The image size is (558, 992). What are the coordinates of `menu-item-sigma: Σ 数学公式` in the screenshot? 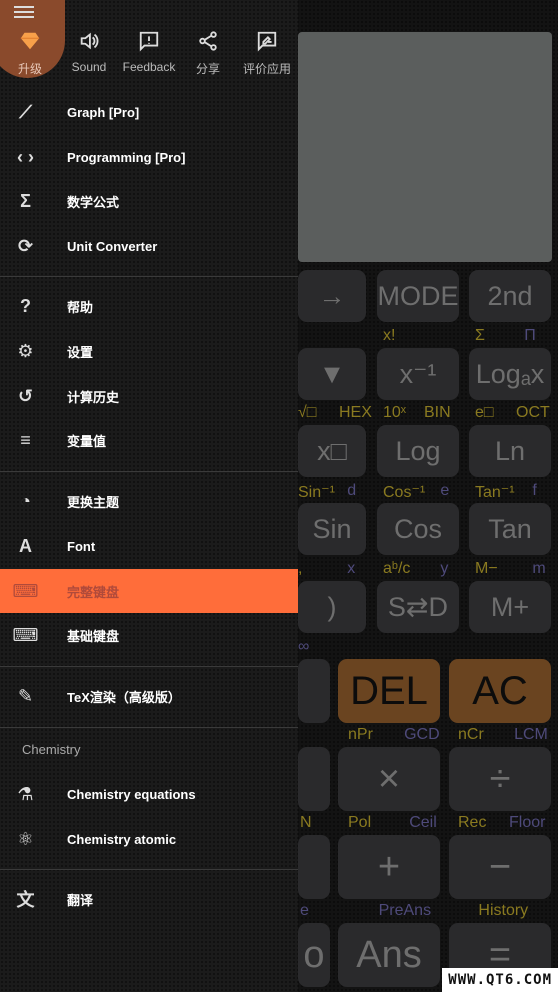 It's located at (149, 201).